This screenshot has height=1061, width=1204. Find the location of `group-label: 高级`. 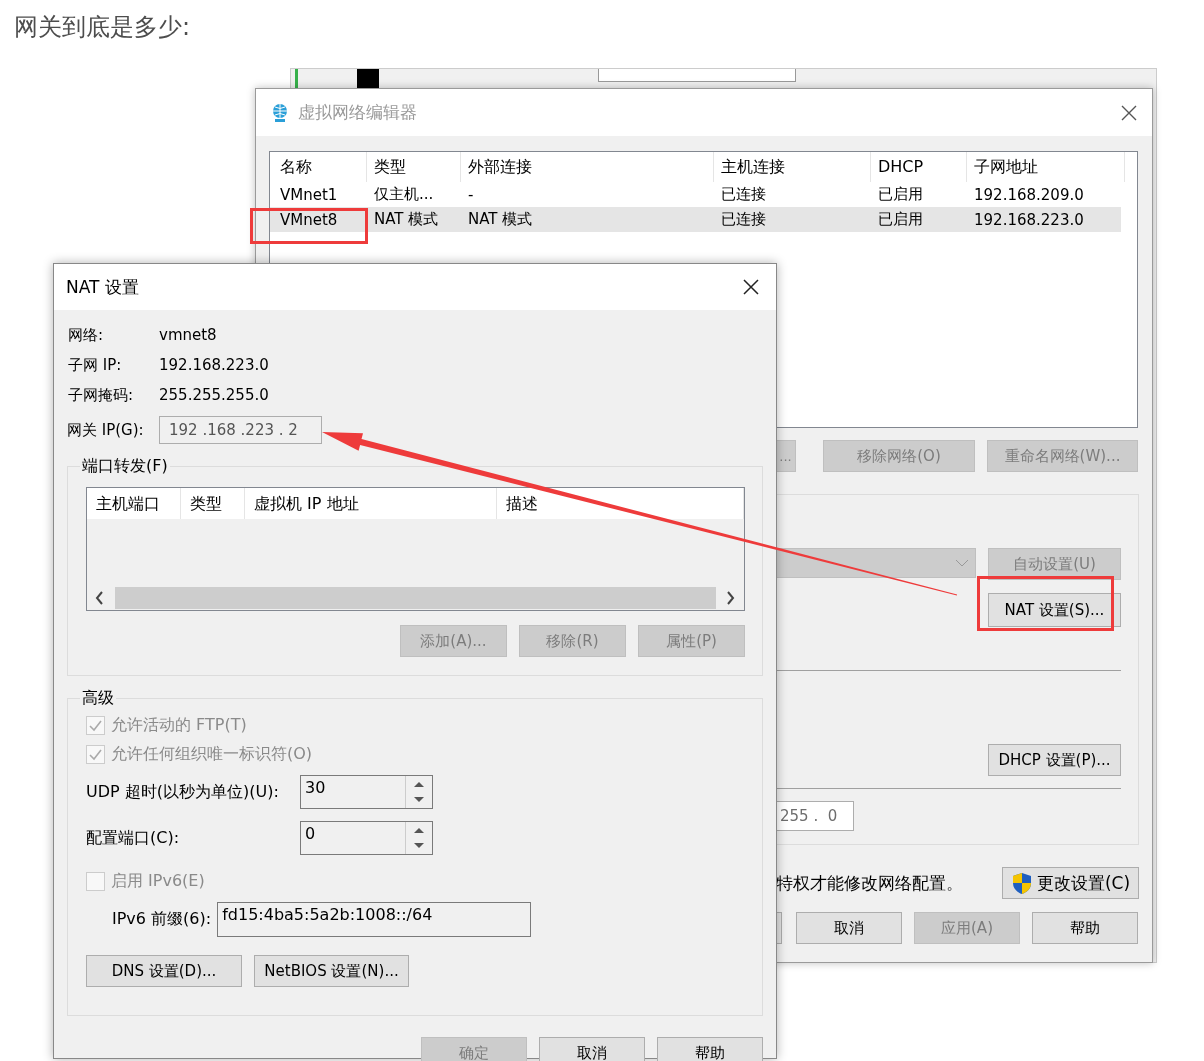

group-label: 高级 is located at coordinates (98, 698).